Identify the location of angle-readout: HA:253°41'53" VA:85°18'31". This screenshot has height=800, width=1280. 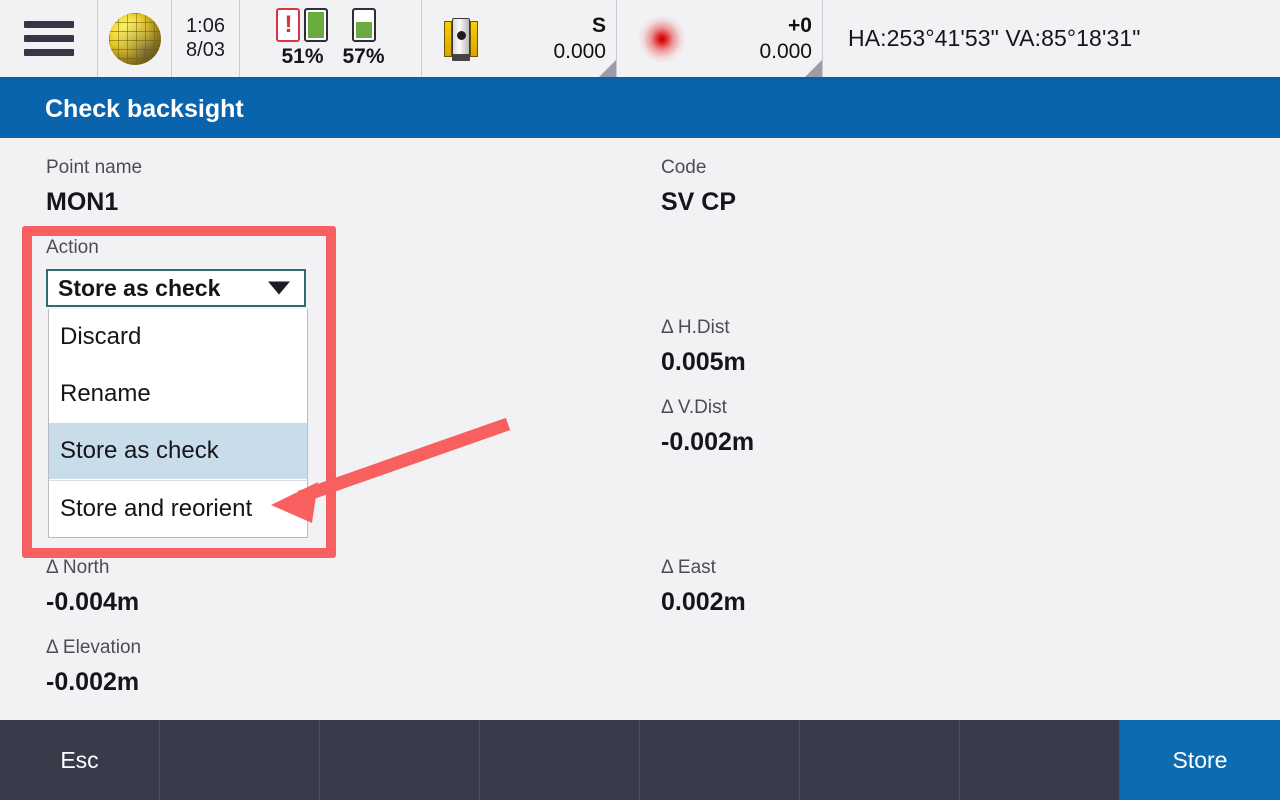
(994, 38).